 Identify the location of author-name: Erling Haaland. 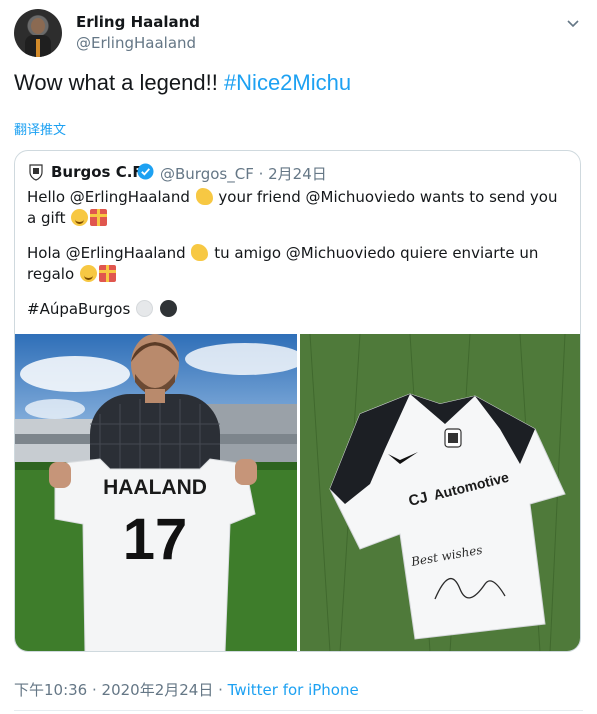
(138, 22).